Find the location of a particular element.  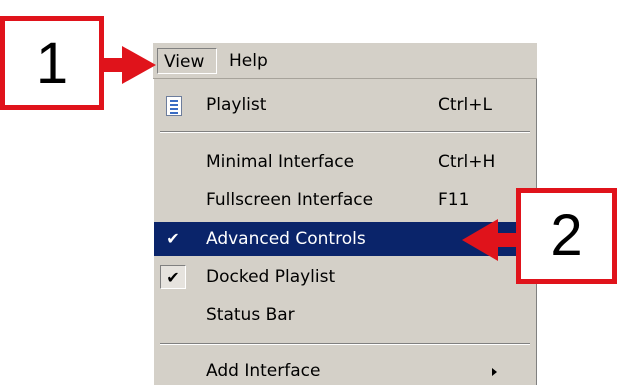

menu-item-shortcut: F11 is located at coordinates (454, 200).